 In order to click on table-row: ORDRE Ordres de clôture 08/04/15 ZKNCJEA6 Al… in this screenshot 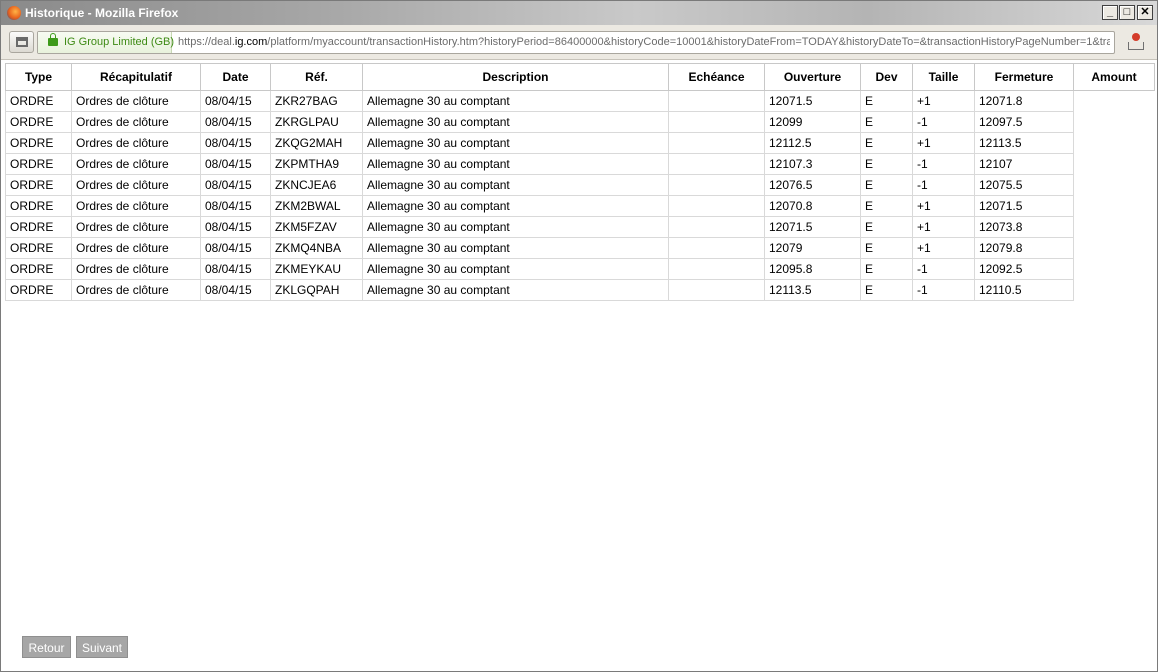, I will do `click(580, 185)`.